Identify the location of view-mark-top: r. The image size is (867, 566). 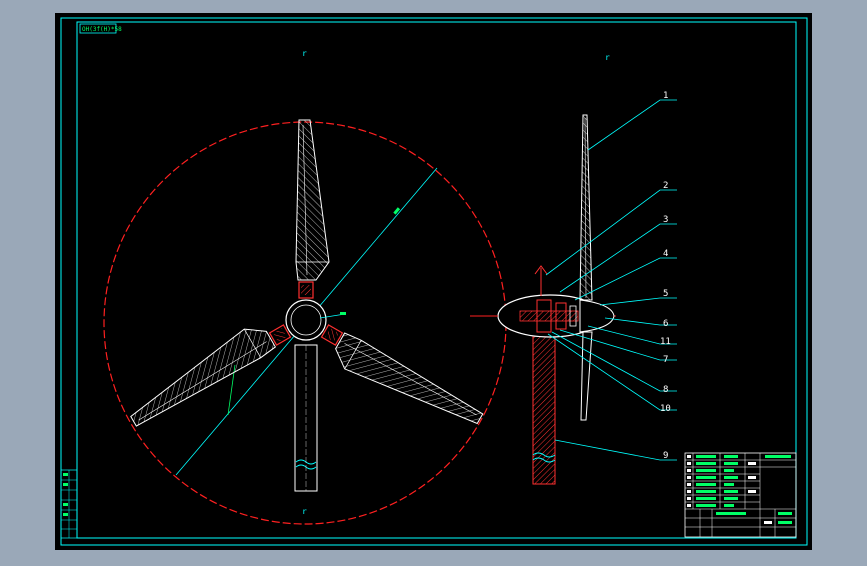
(304, 53).